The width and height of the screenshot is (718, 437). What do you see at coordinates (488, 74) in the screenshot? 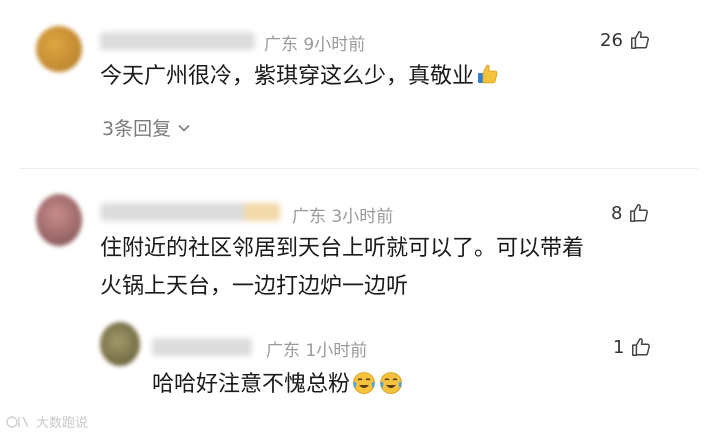
I see `thumbs-up-emoji-icon` at bounding box center [488, 74].